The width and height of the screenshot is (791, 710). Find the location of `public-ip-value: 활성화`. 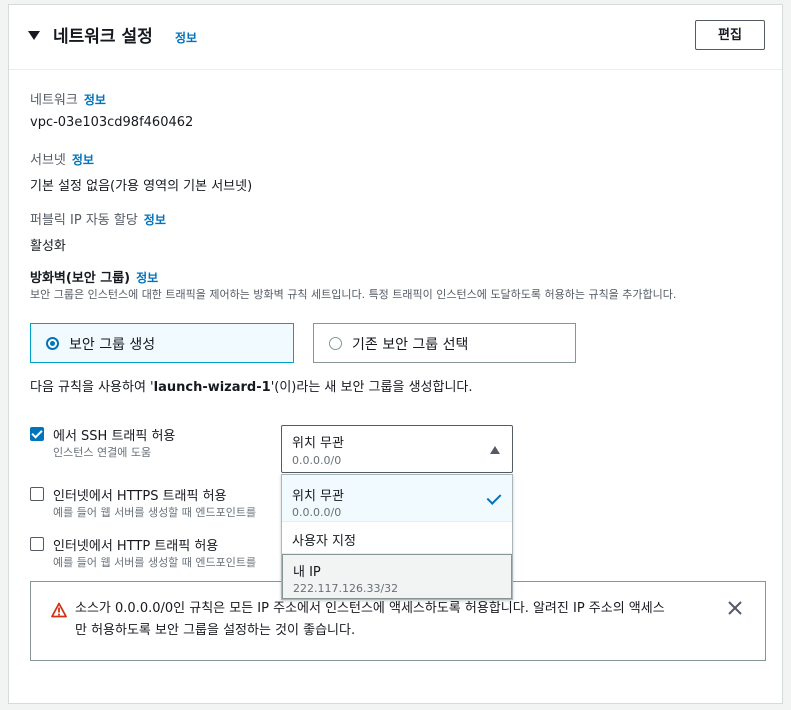

public-ip-value: 활성화 is located at coordinates (48, 246).